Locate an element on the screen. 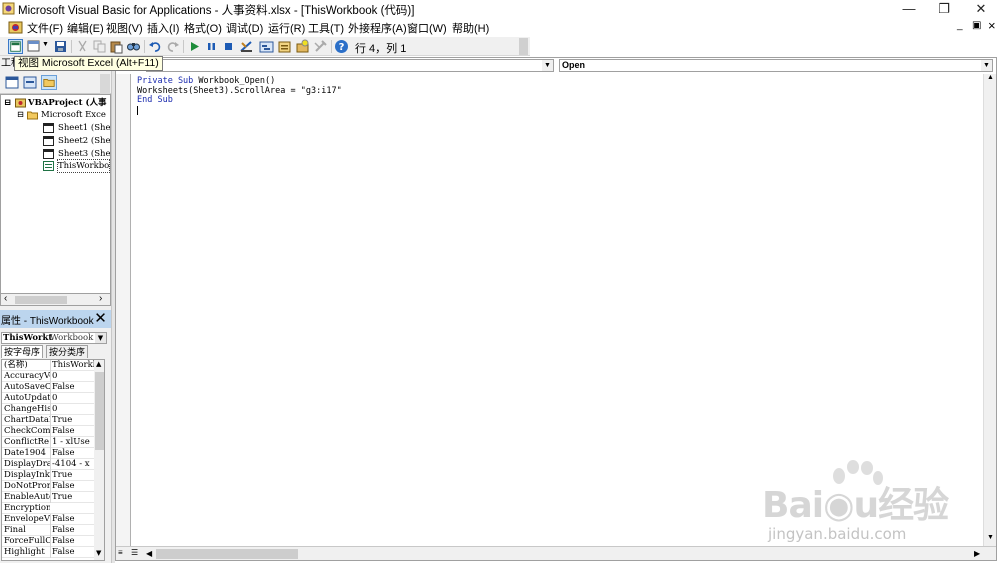 The width and height of the screenshot is (1000, 563). save-icon is located at coordinates (60, 46).